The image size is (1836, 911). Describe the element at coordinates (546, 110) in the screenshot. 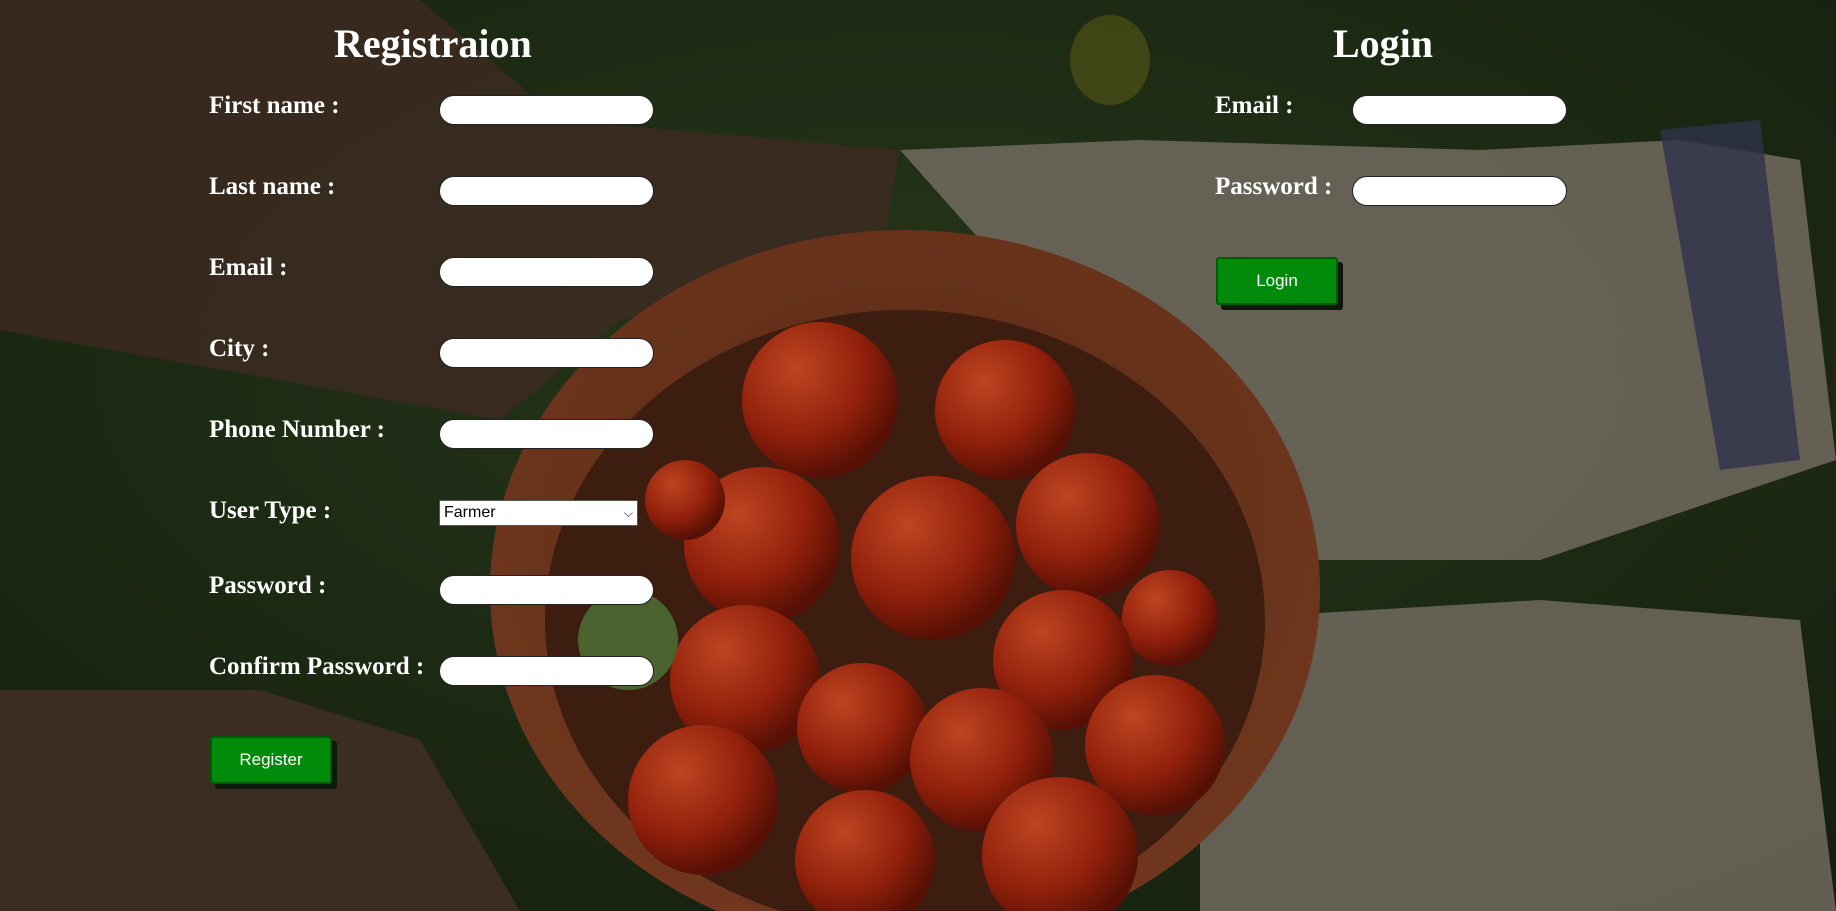

I see `first-name-input` at that location.